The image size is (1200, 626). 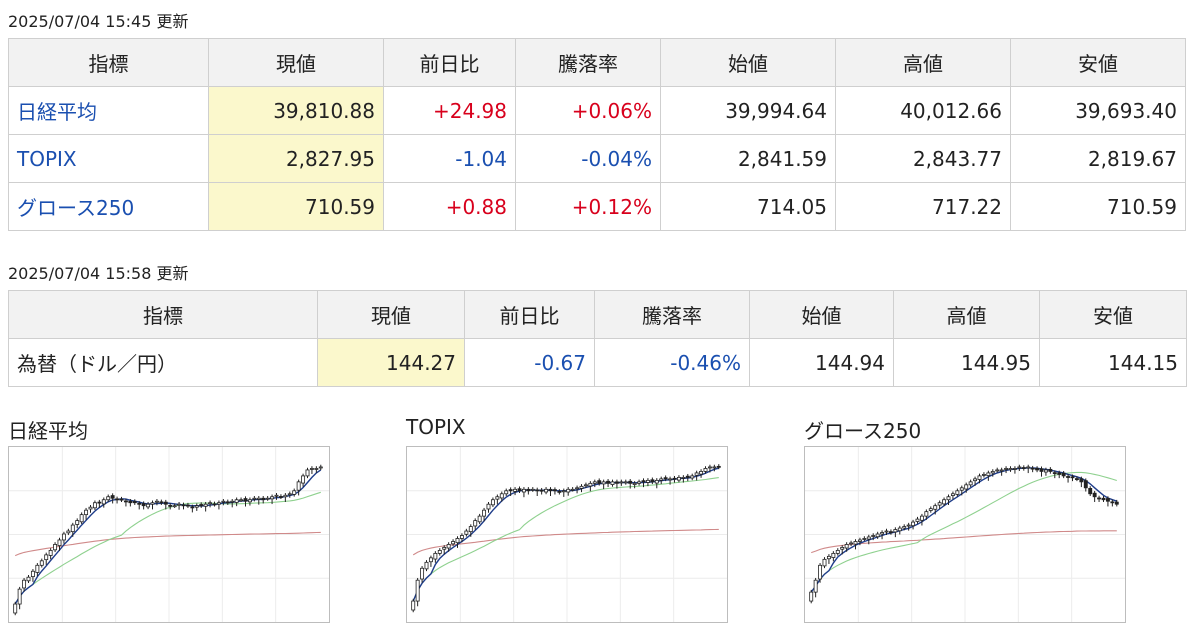 I want to click on index-link-topix: TOPIX, so click(x=47, y=159).